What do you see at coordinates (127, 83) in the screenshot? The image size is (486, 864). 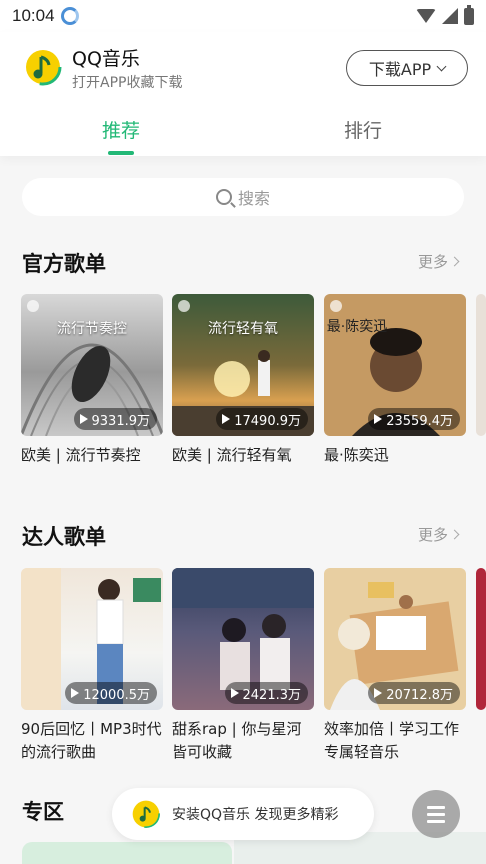 I see `app-subtitle: 打开APP收藏下载` at bounding box center [127, 83].